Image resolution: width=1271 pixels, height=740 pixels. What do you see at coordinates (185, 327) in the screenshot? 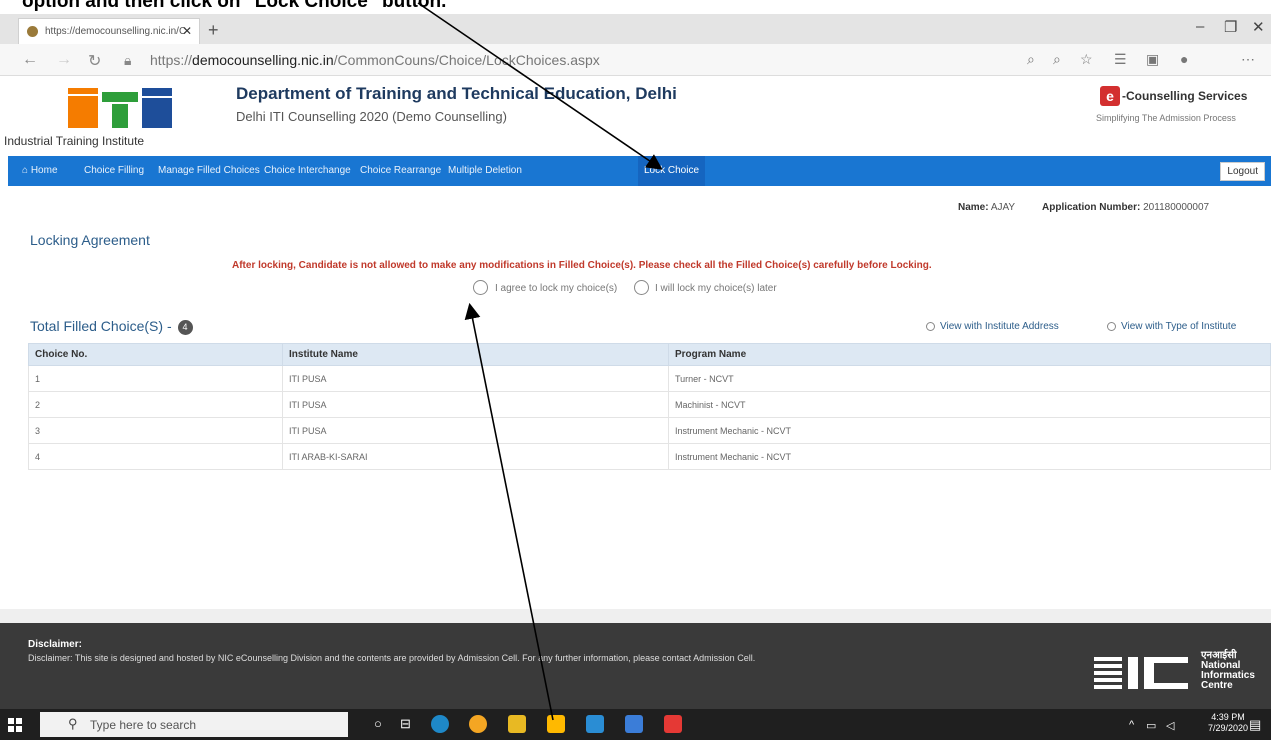
I see `choice-count-badge: 4` at bounding box center [185, 327].